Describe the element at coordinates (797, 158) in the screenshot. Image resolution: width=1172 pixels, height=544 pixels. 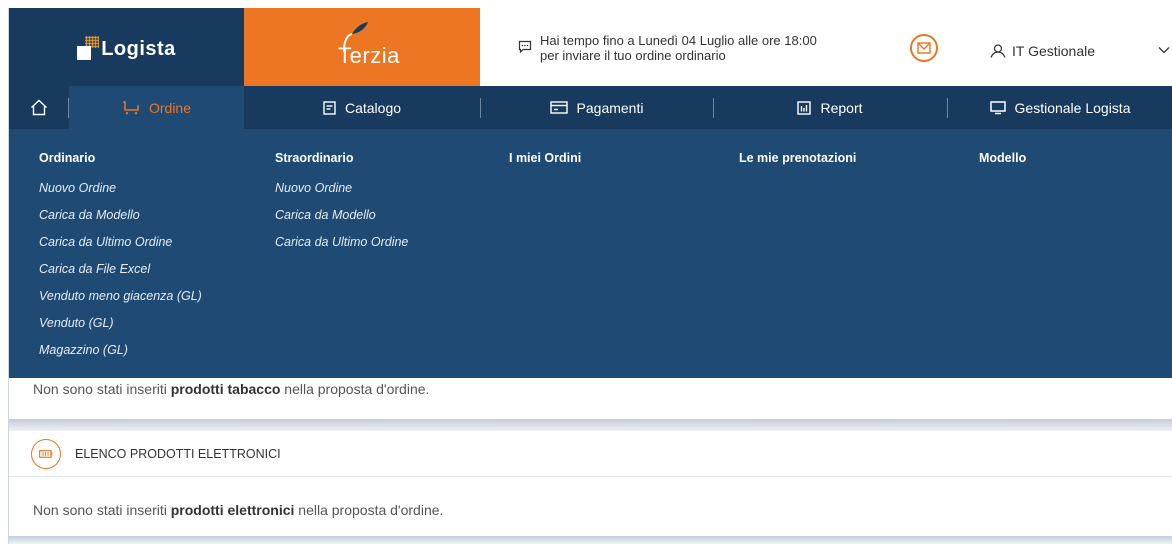
I see `menu-heading-prenotazioni: Le mie prenotazioni` at that location.